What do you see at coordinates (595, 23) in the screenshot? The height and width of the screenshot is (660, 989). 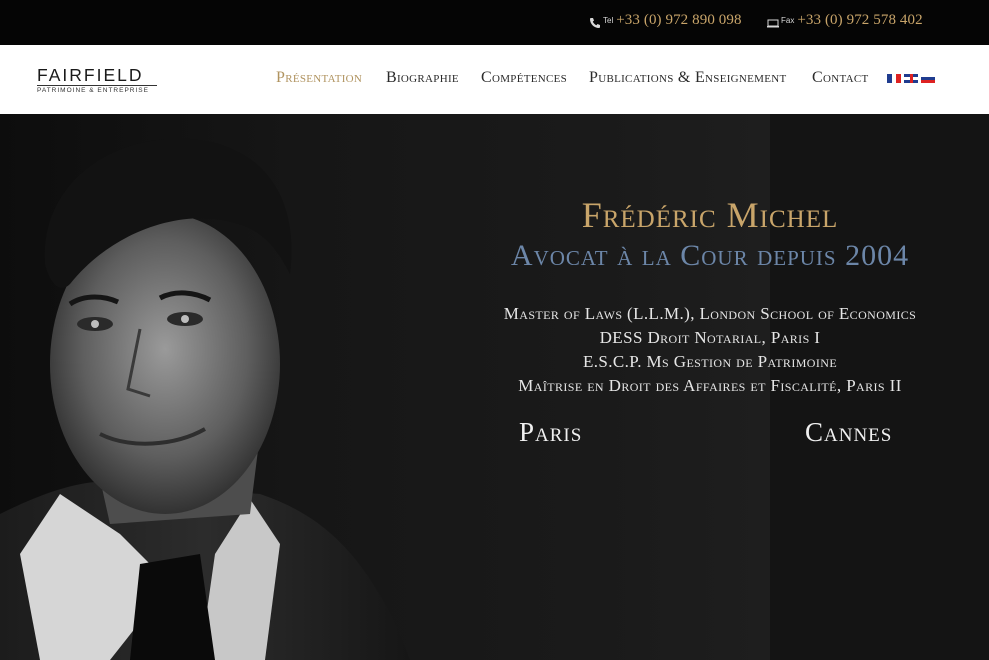 I see `phone-icon` at bounding box center [595, 23].